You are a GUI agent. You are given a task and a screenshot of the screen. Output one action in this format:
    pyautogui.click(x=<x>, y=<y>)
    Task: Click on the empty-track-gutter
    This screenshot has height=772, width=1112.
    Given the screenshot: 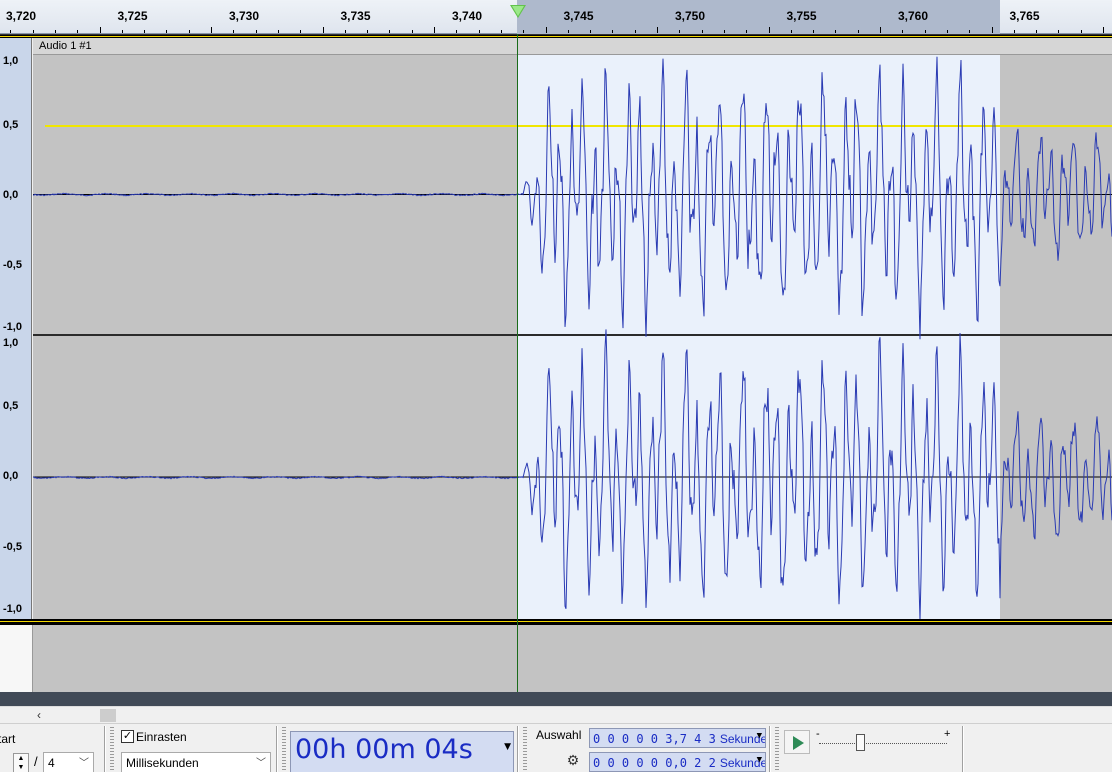 What is the action you would take?
    pyautogui.click(x=16, y=658)
    